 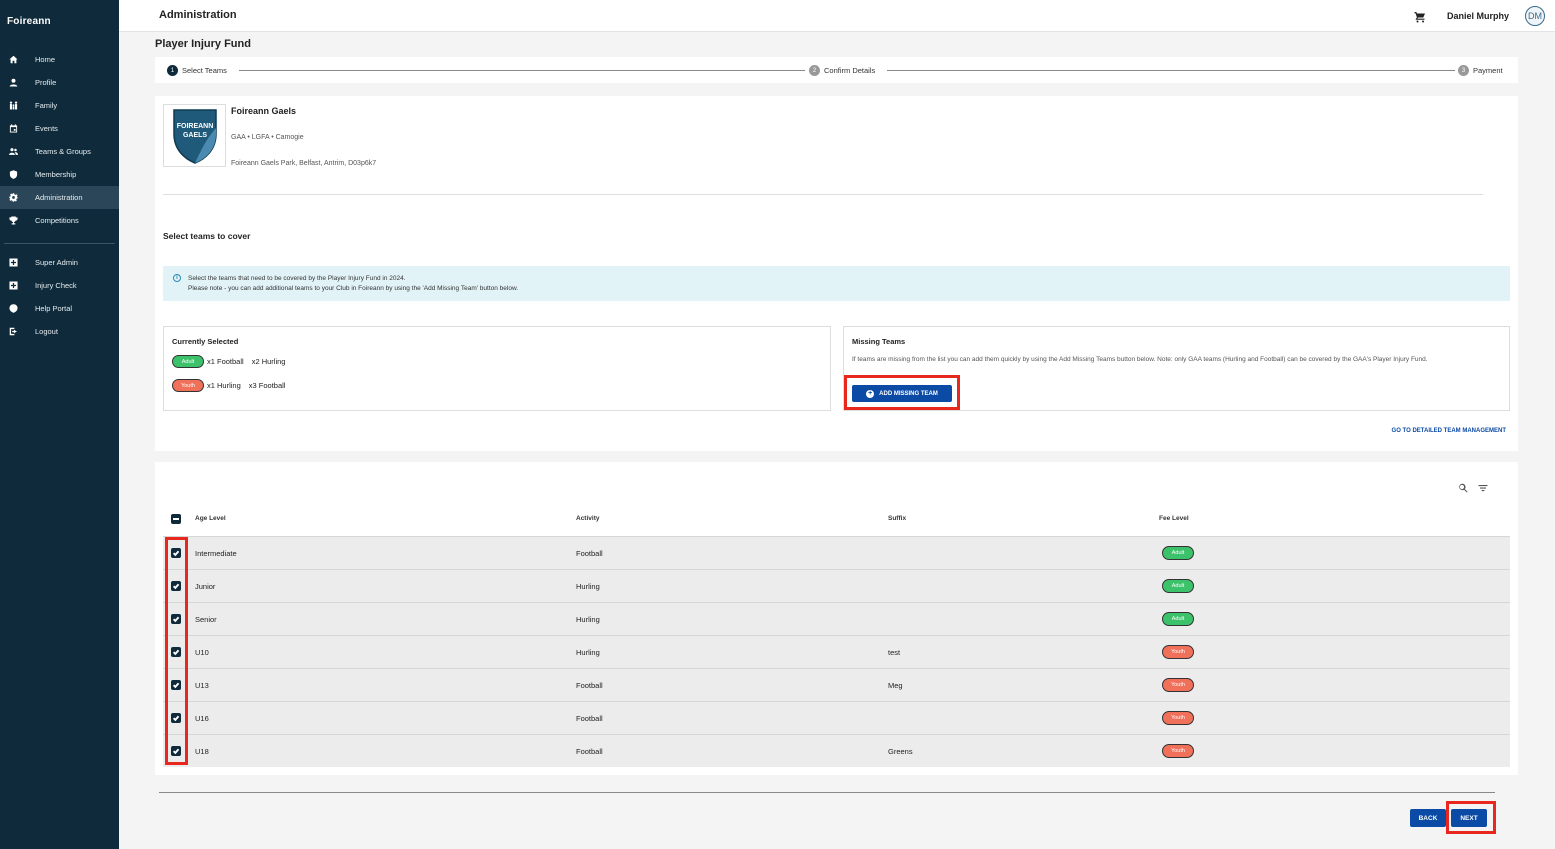 What do you see at coordinates (13, 82) in the screenshot?
I see `person-icon` at bounding box center [13, 82].